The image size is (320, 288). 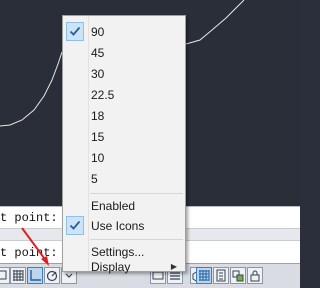 I want to click on menu-item-label: 5, so click(x=94, y=179).